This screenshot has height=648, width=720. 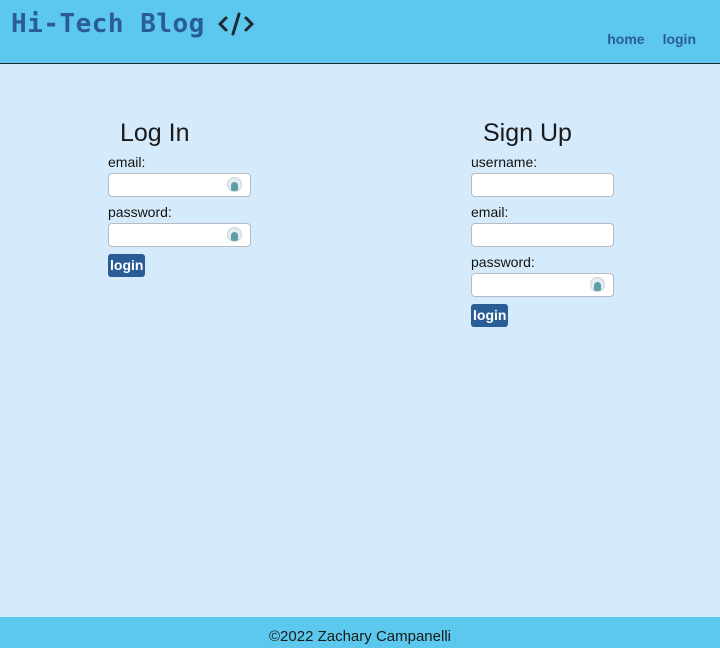 I want to click on signup-password-label: password:, so click(x=503, y=262).